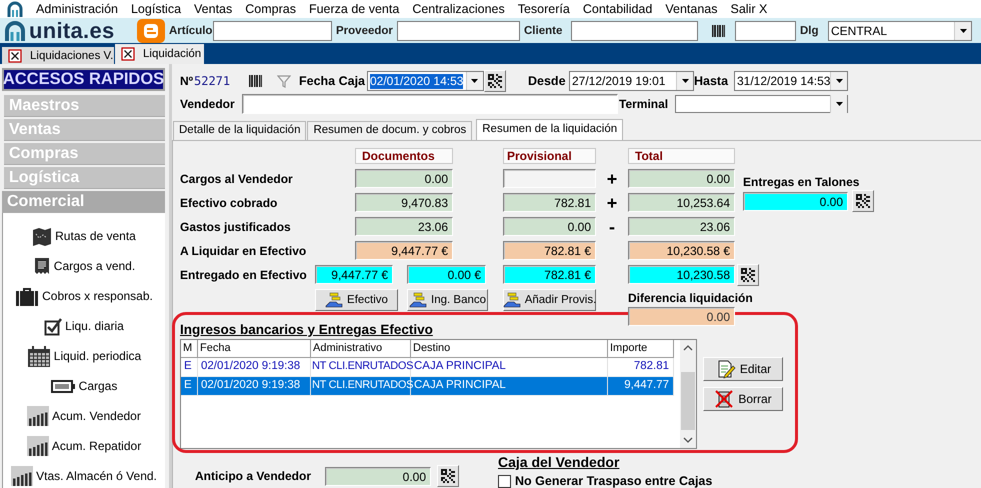  What do you see at coordinates (688, 401) in the screenshot?
I see `scroll-thumb` at bounding box center [688, 401].